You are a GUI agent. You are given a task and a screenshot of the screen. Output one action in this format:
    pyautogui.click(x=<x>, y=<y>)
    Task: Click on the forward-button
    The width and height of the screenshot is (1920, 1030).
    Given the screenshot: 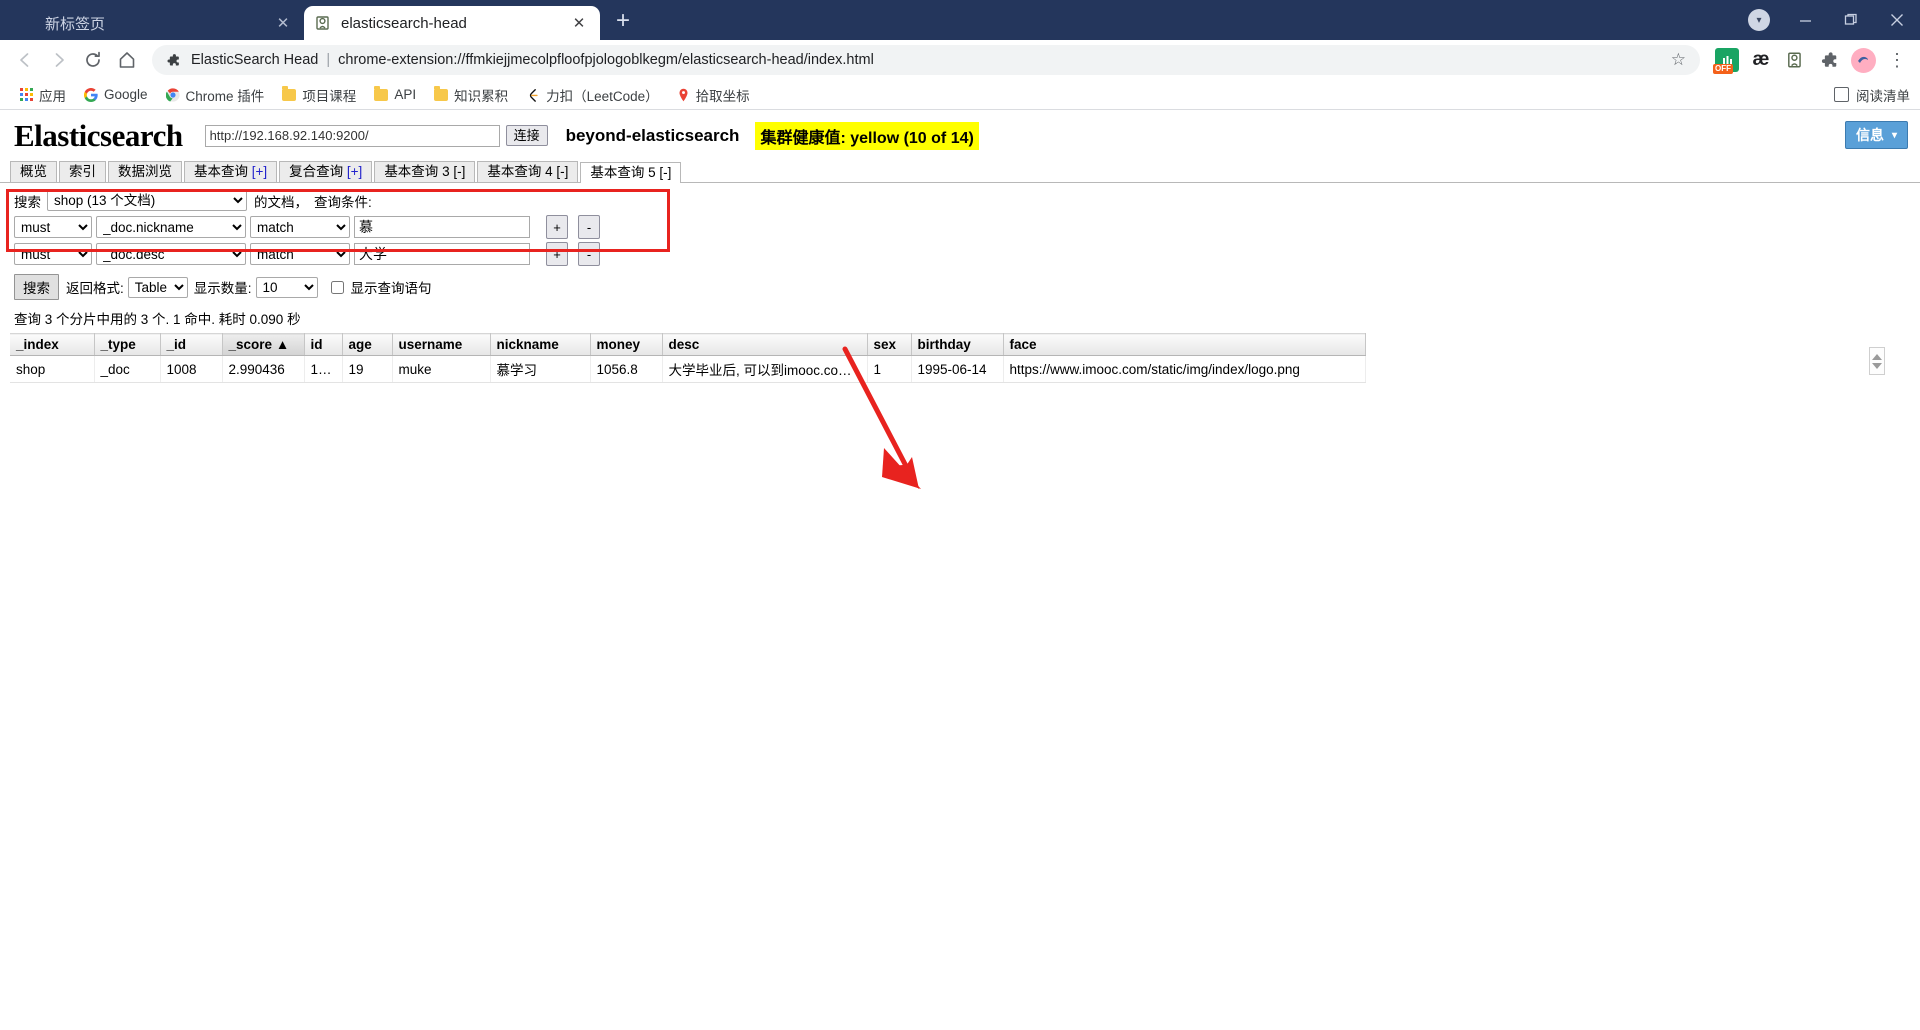 What is the action you would take?
    pyautogui.click(x=59, y=60)
    